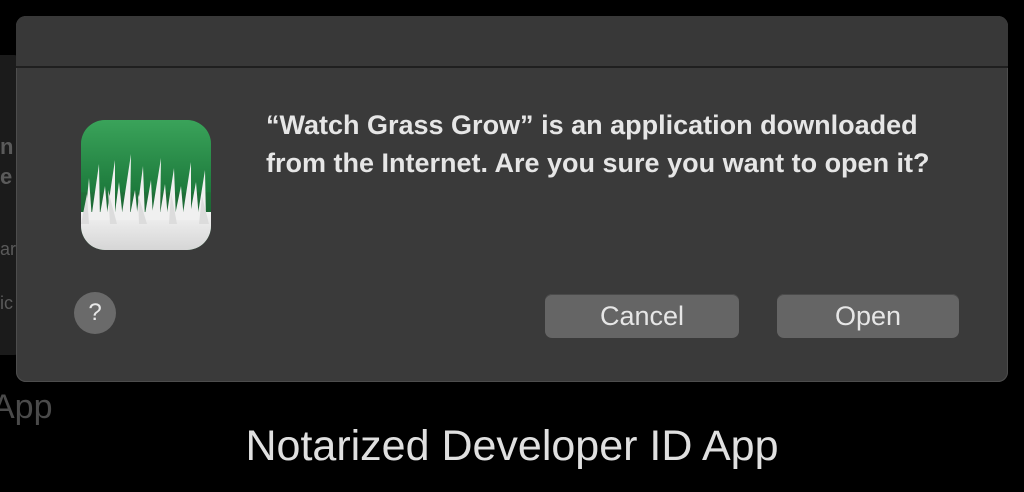  I want to click on open-button: Open, so click(868, 316).